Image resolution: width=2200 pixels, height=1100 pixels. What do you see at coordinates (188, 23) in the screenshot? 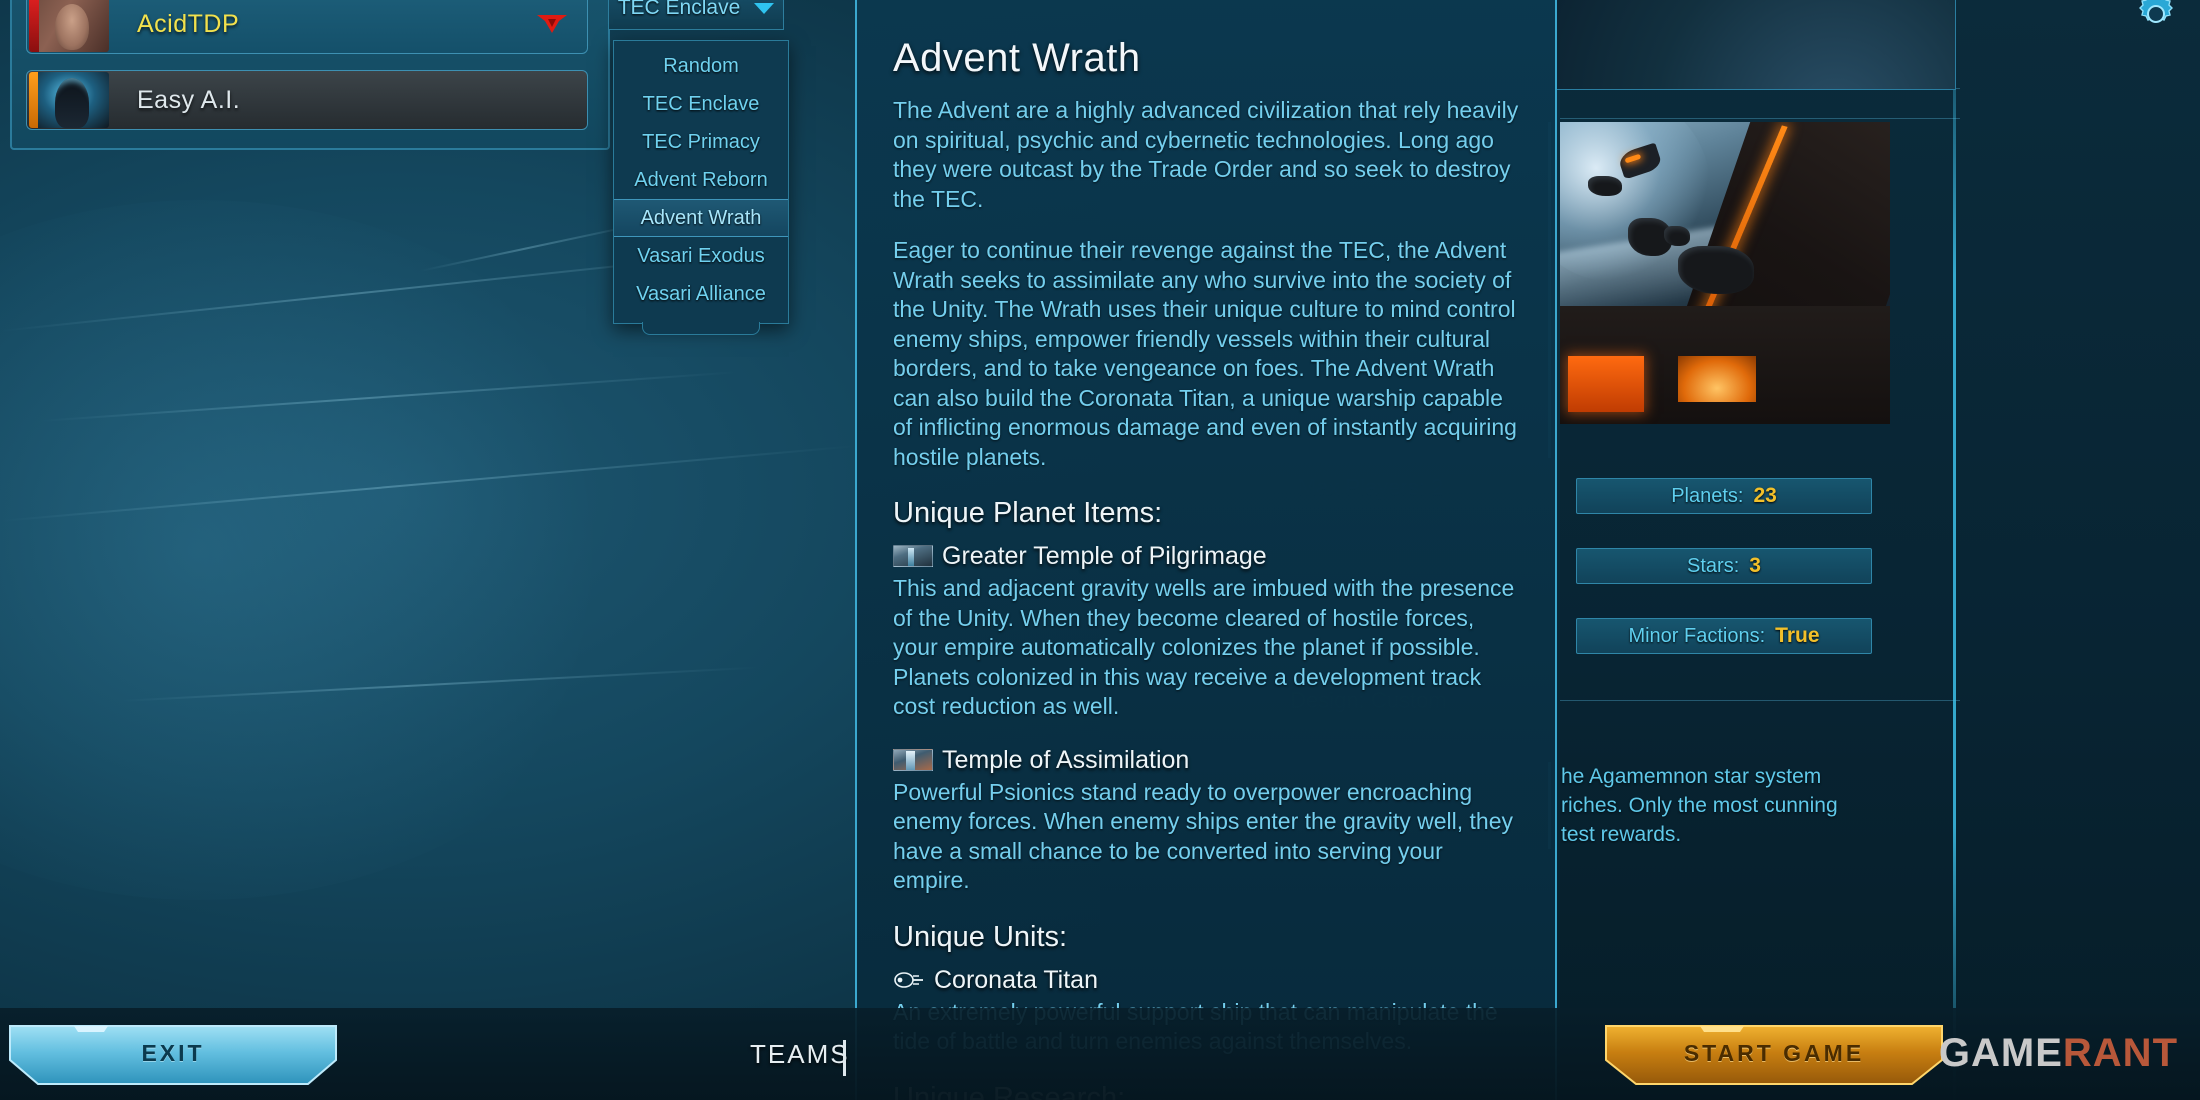
I see `player-name: AcidTDP` at bounding box center [188, 23].